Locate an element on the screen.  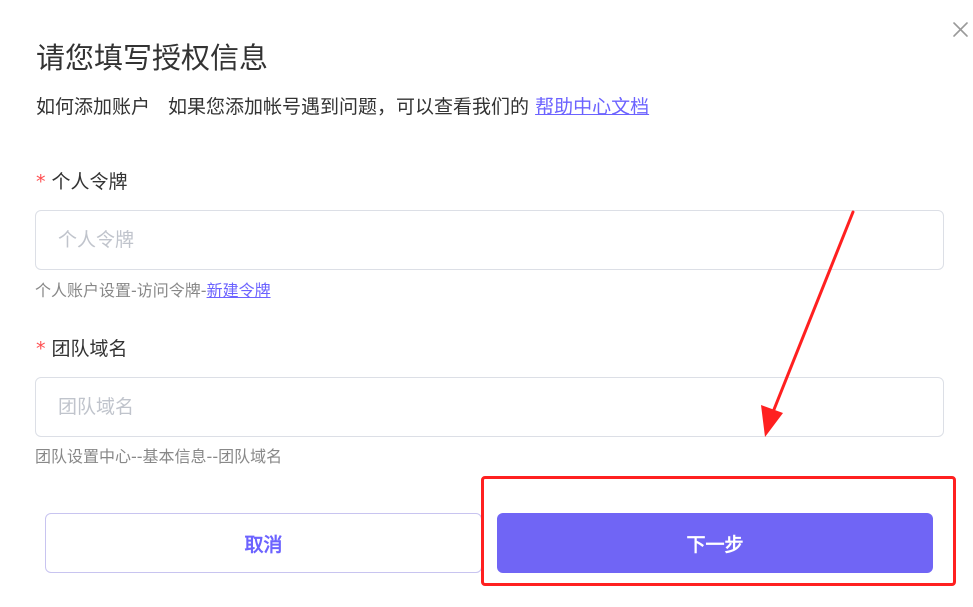
intro-line: 如何添加账户 如果您添加帐号遇到问题，可以查看我们的 帮助中心文档 is located at coordinates (342, 107).